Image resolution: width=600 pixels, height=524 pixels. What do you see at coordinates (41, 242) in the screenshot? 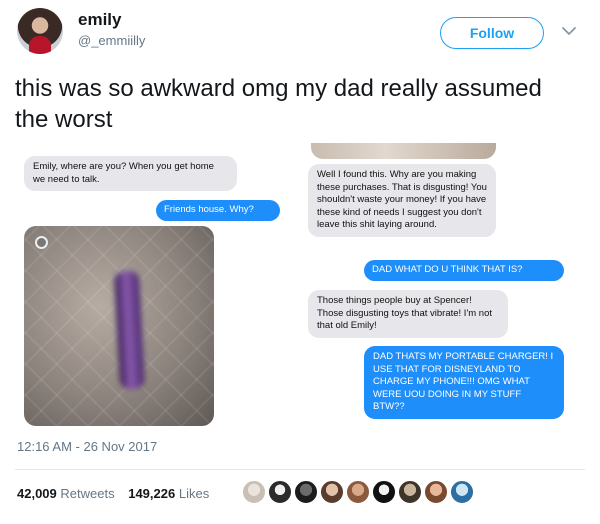
I see `live-photo-icon` at bounding box center [41, 242].